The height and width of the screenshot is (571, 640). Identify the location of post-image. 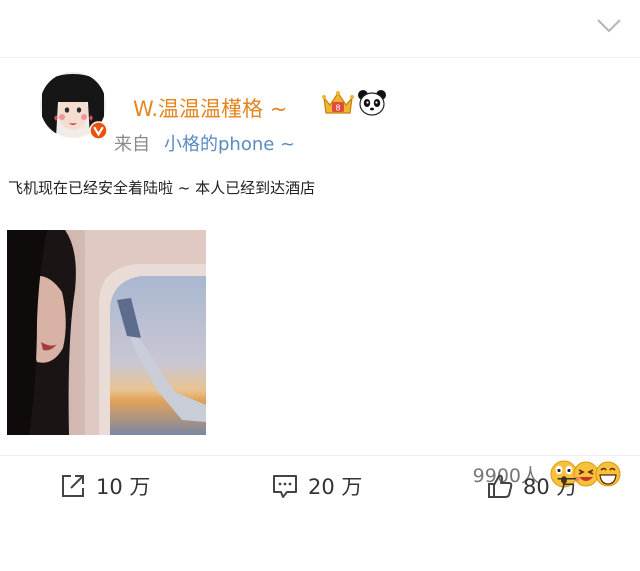
(106, 332).